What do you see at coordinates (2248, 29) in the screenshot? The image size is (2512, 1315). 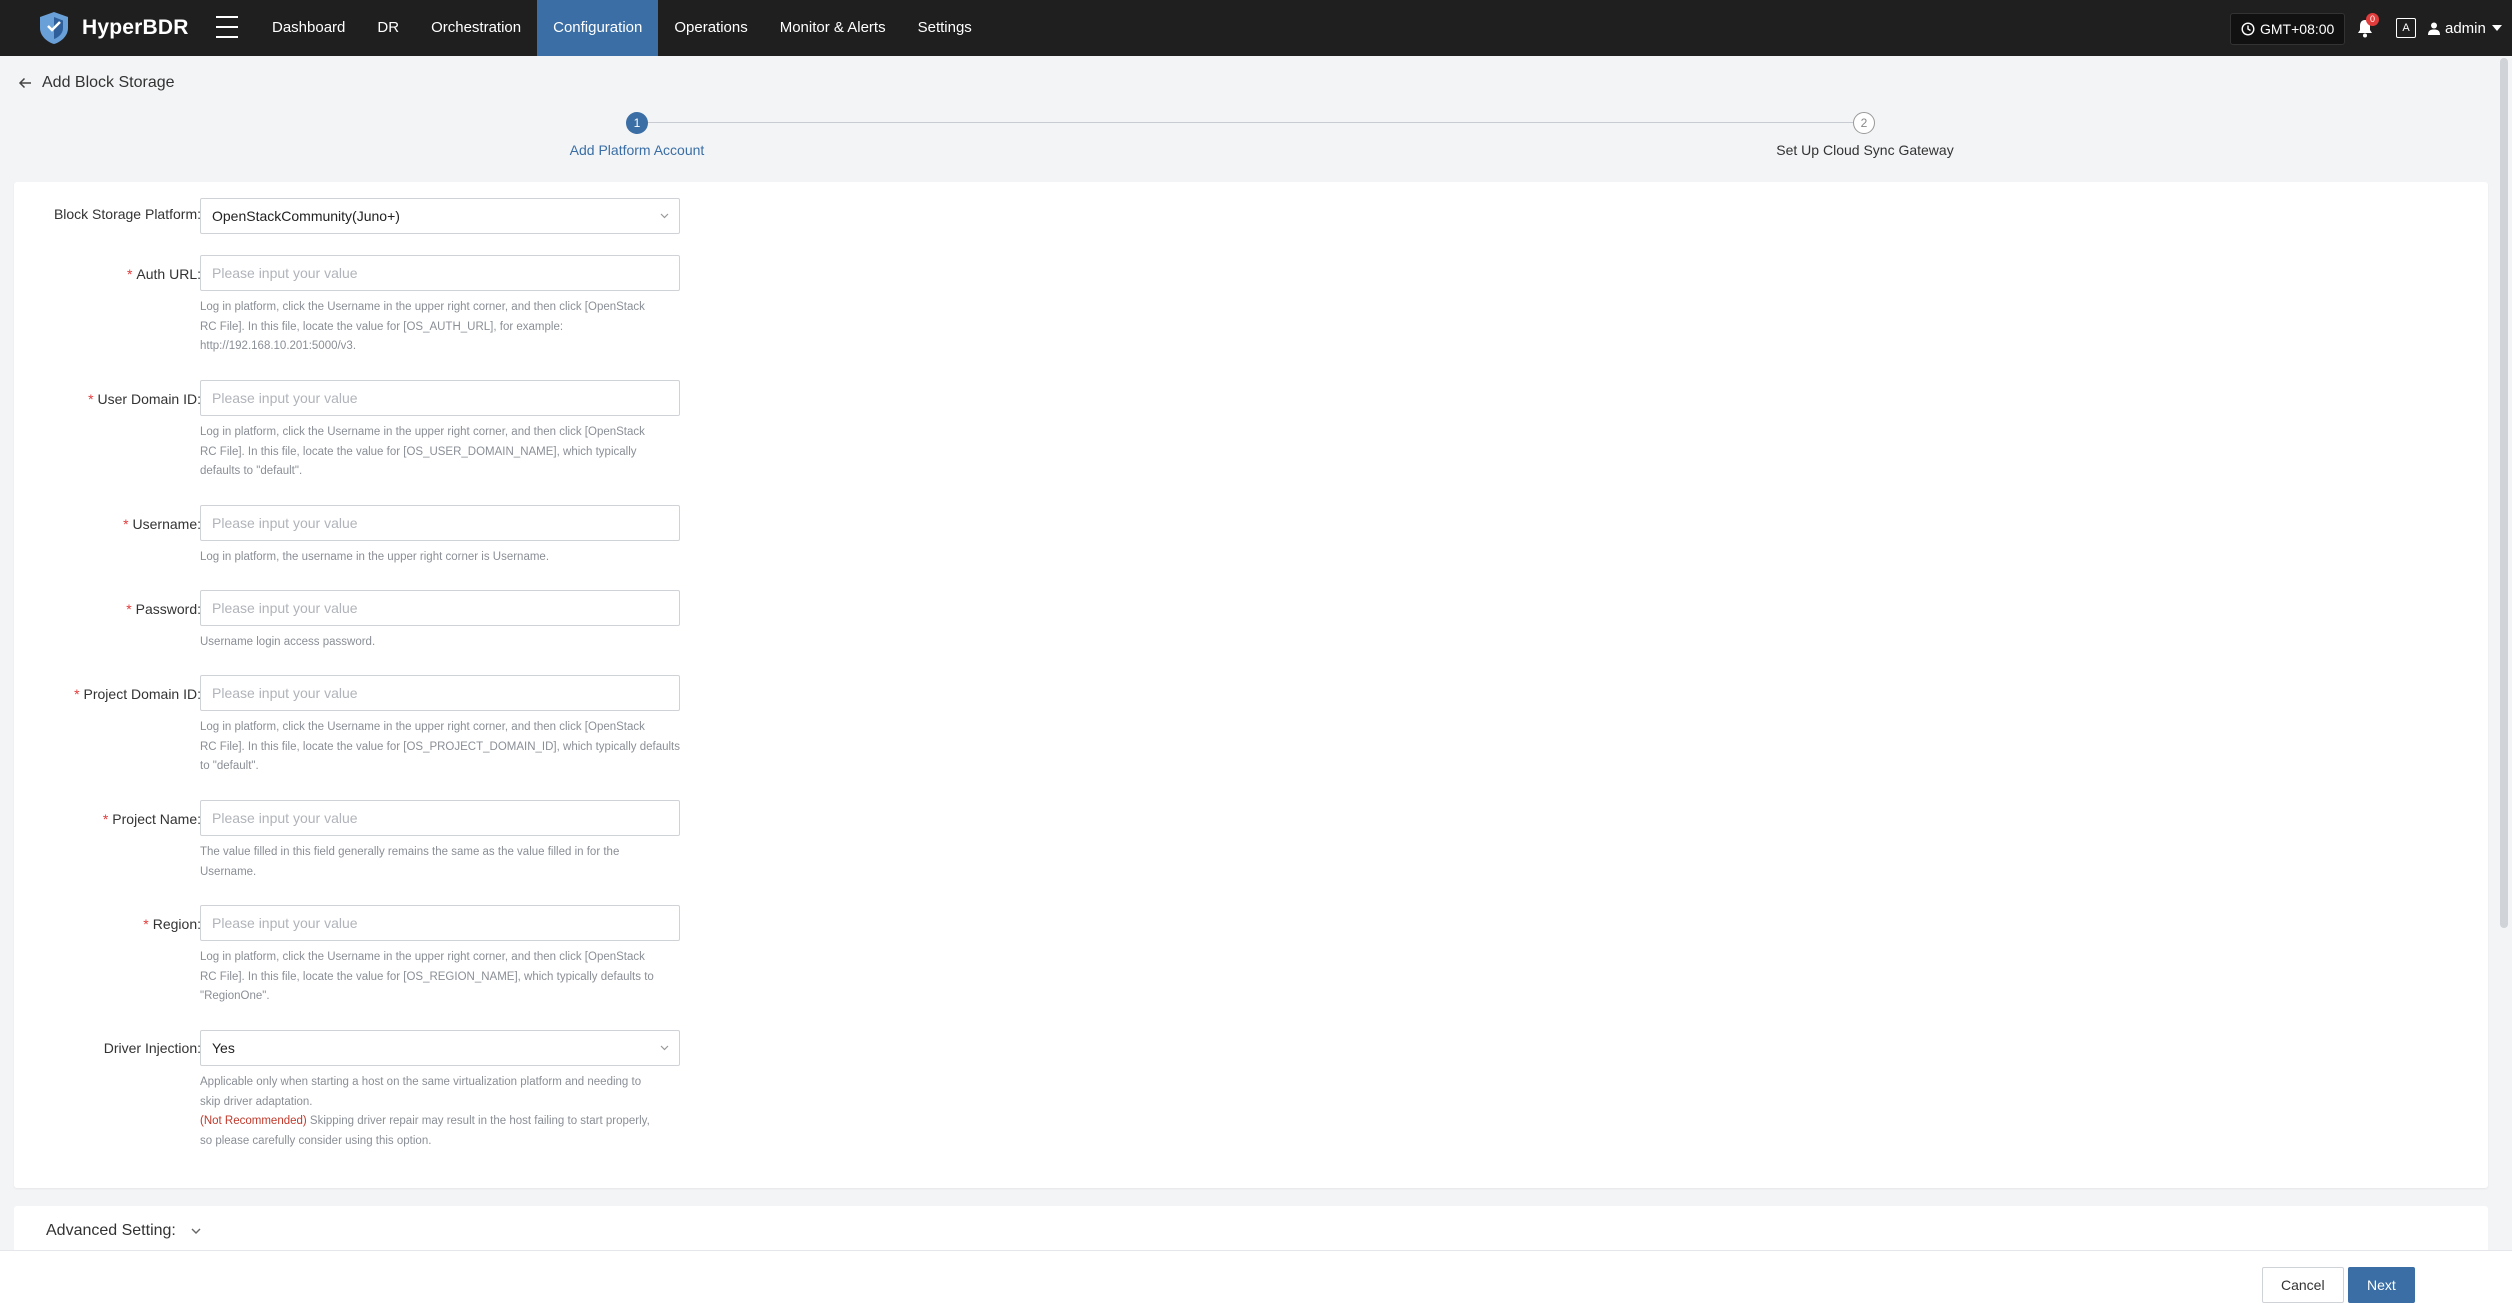 I see `clock-icon` at bounding box center [2248, 29].